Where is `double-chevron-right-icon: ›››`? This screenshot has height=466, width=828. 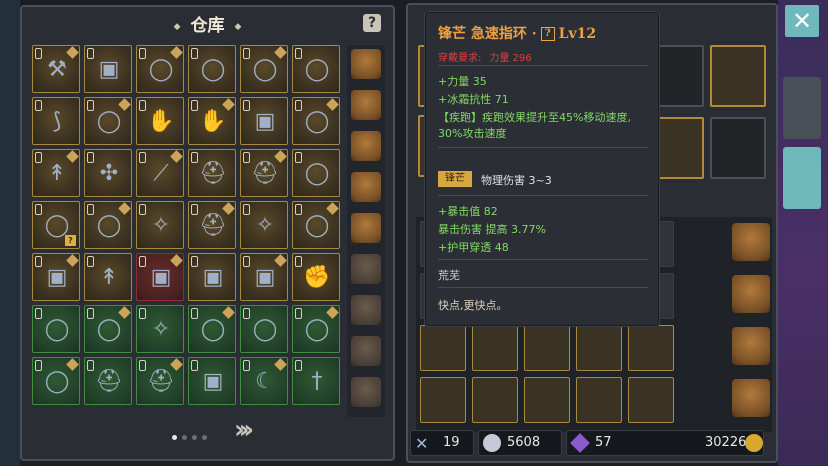 double-chevron-right-icon: ››› is located at coordinates (244, 430).